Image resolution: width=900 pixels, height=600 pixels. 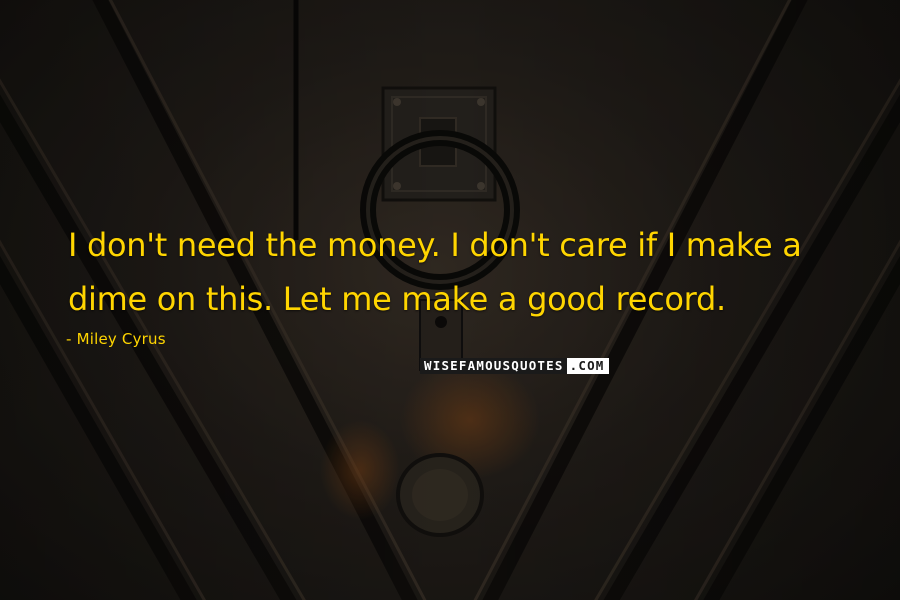 What do you see at coordinates (493, 366) in the screenshot?
I see `watermark-main: WISEFAMOUSQUOTES` at bounding box center [493, 366].